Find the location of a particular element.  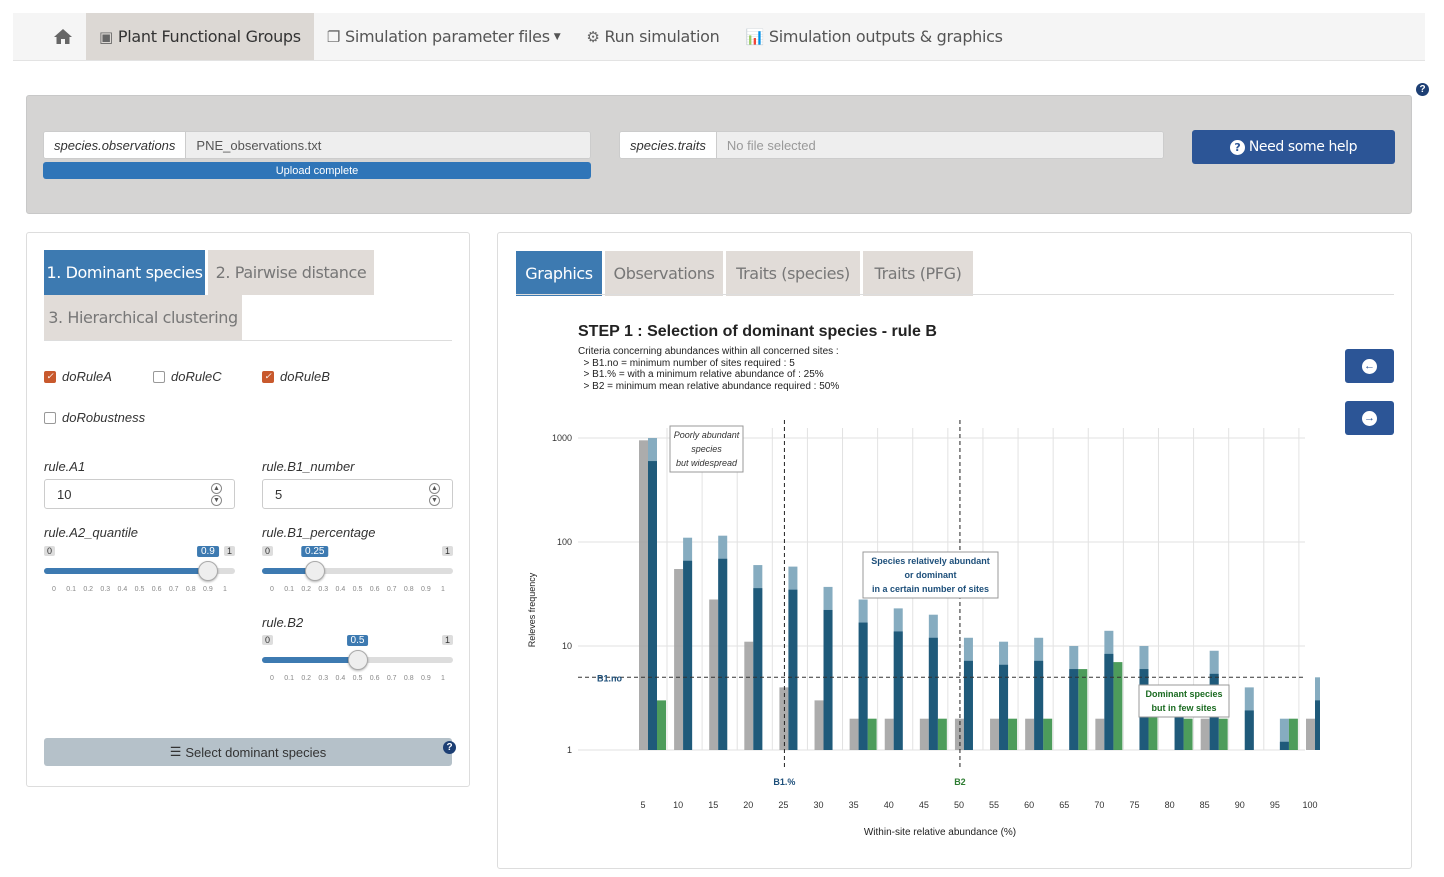

rule-a2-slider: 0 1 0.9 0 0.1 0.2 0.3 0.4 0.5 0.6 0.7 0.8 0.9 1 is located at coordinates (139, 576).